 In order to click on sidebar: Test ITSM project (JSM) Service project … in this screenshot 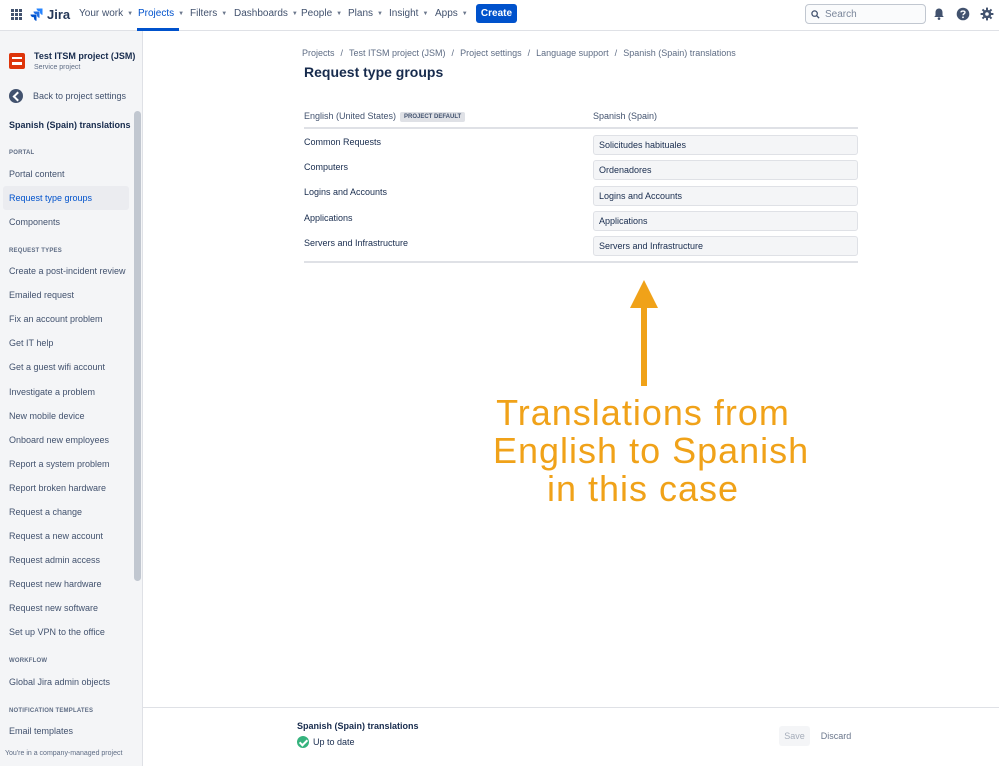, I will do `click(71, 398)`.